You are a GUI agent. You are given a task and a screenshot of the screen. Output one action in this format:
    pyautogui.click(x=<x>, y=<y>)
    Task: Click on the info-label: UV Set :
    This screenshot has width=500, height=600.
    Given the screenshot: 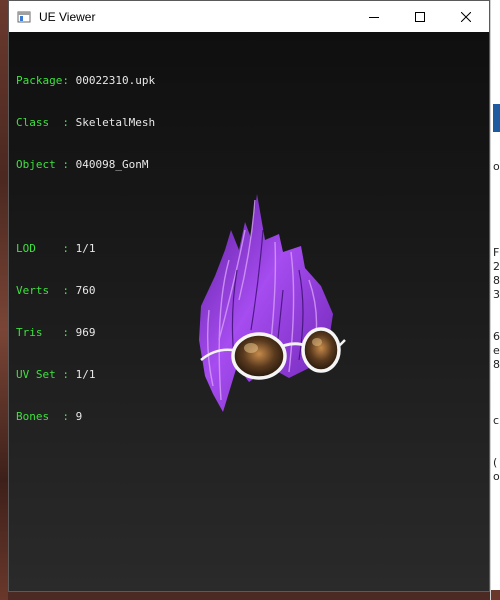 What is the action you would take?
    pyautogui.click(x=42, y=374)
    